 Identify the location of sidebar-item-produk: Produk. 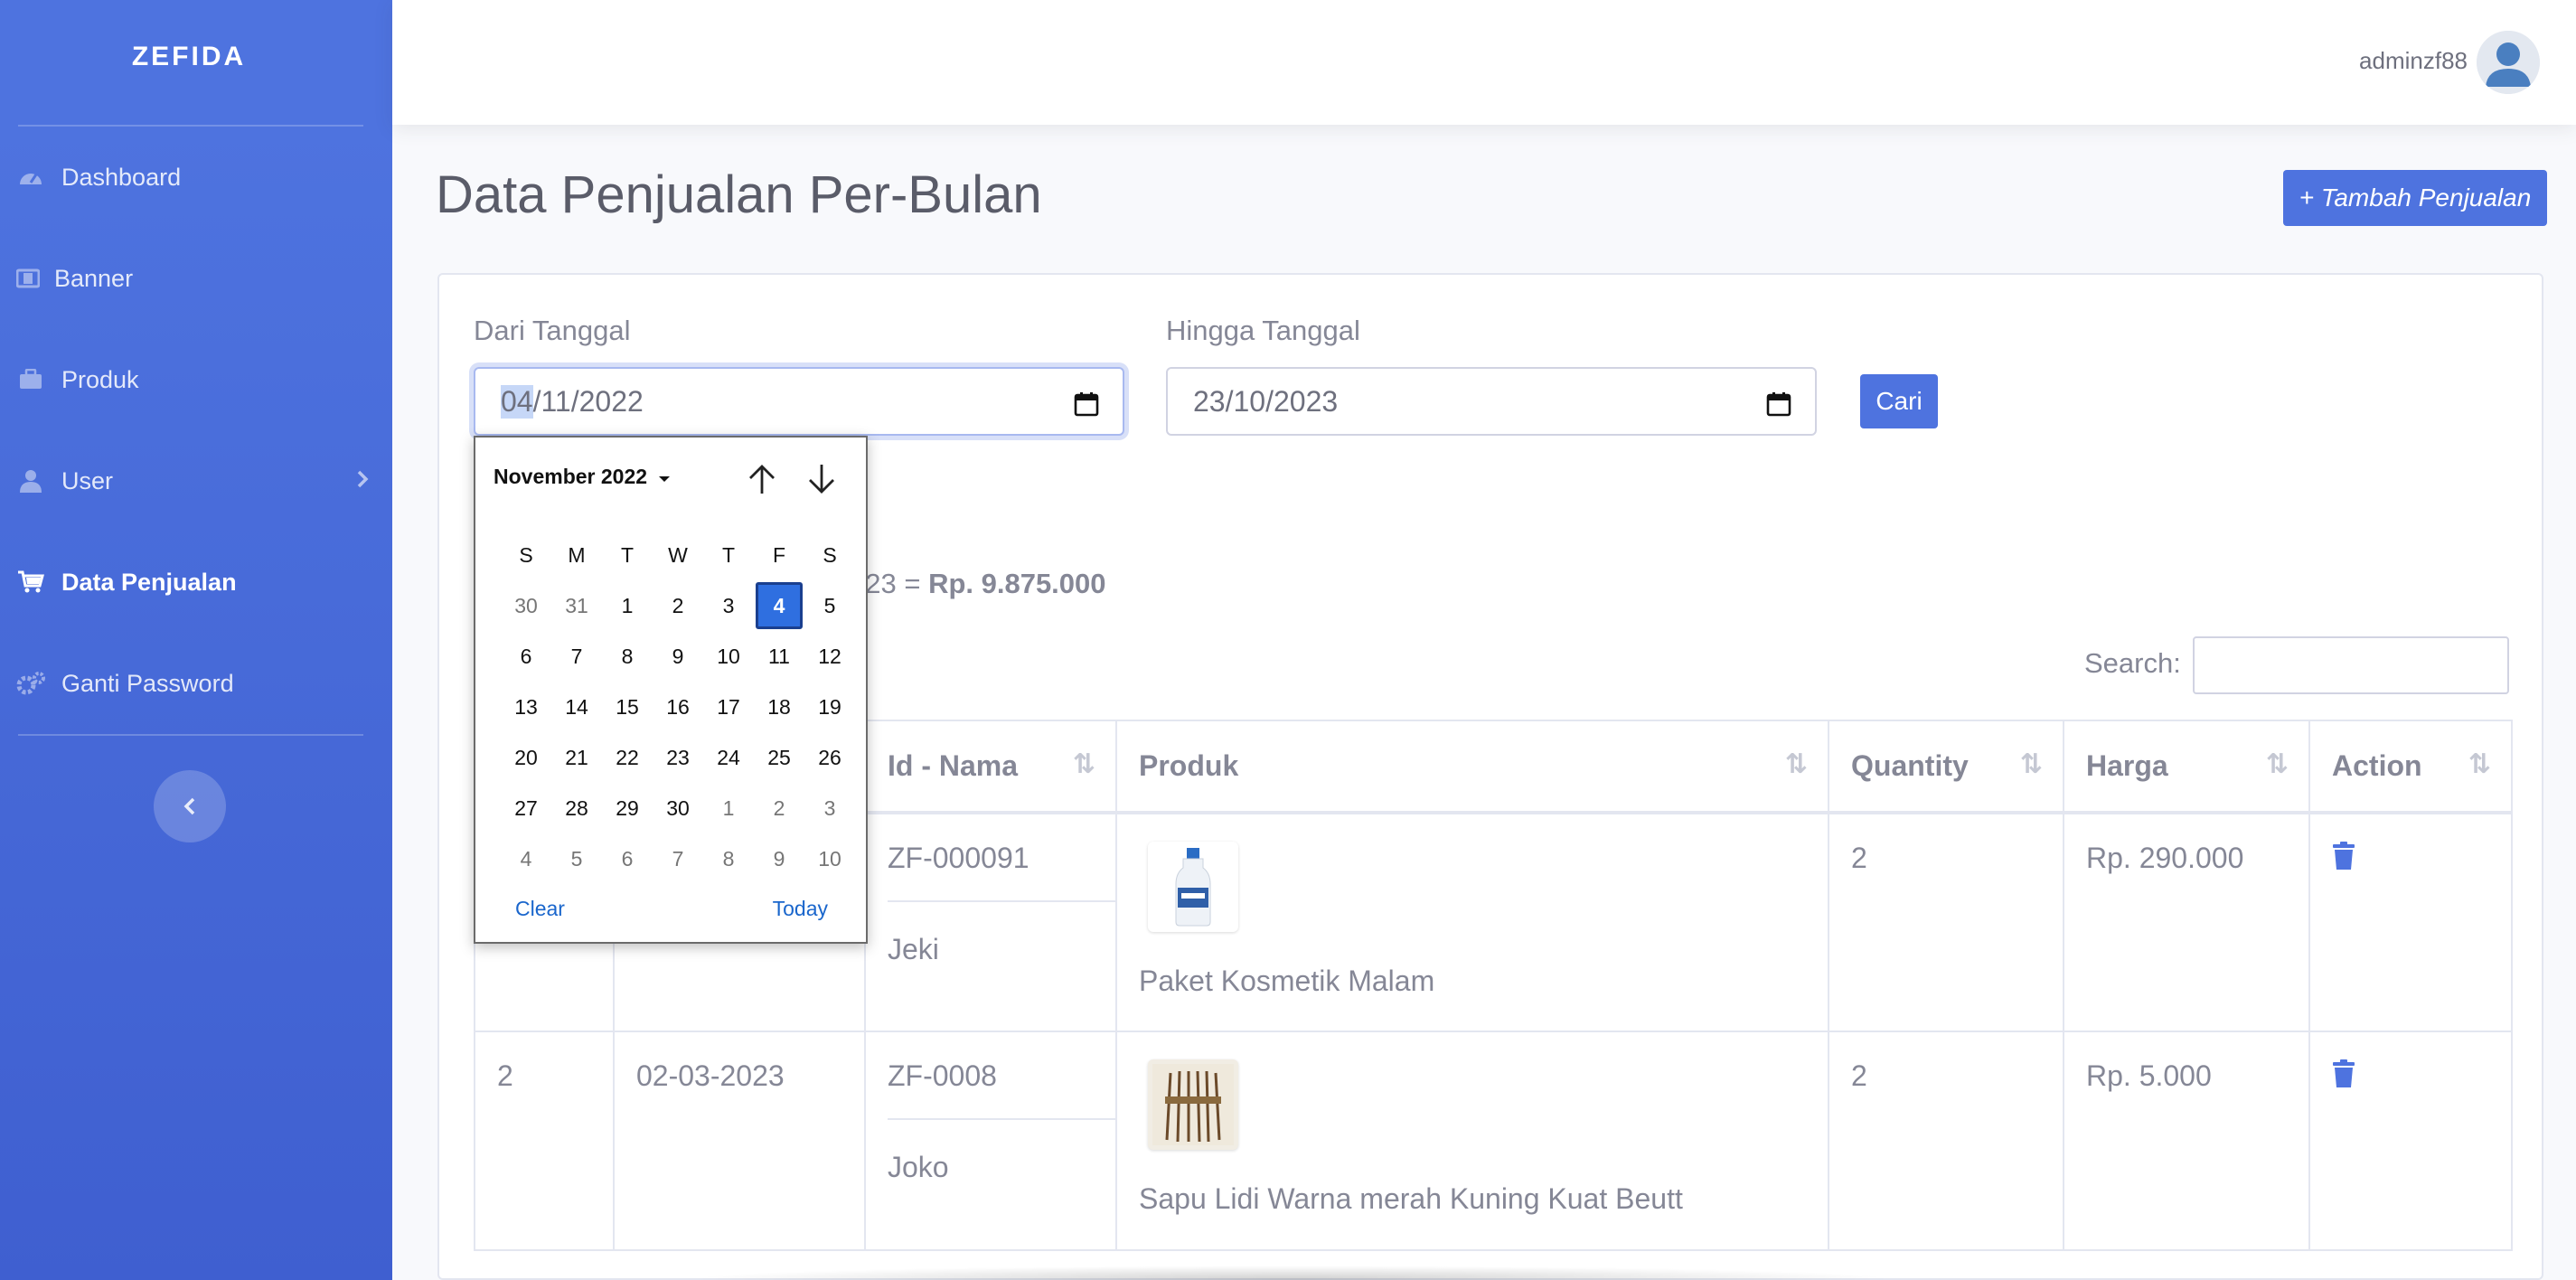
(192, 380).